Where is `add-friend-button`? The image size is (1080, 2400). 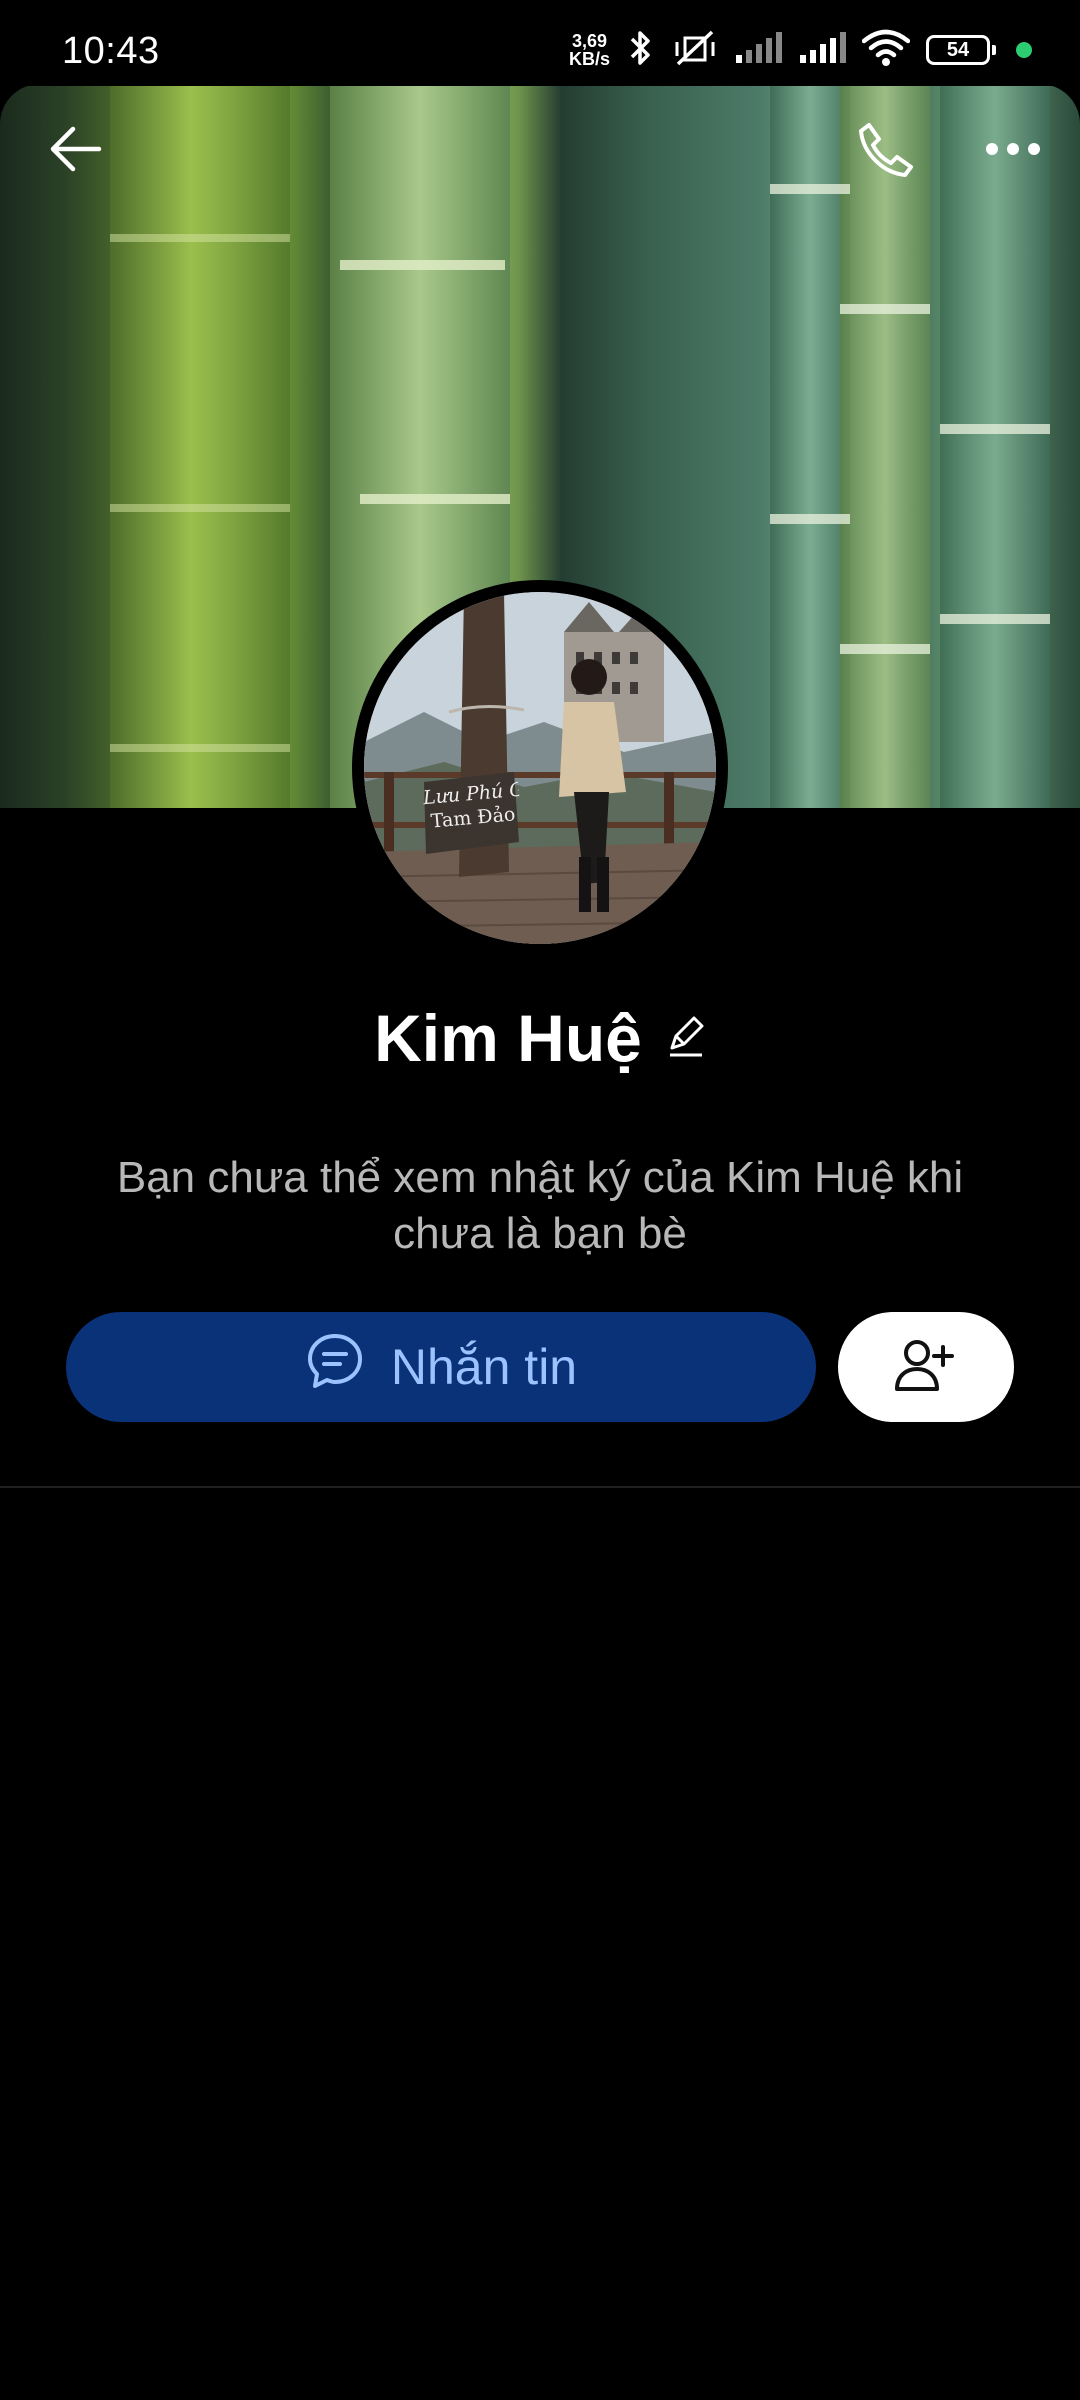
add-friend-button is located at coordinates (926, 1367).